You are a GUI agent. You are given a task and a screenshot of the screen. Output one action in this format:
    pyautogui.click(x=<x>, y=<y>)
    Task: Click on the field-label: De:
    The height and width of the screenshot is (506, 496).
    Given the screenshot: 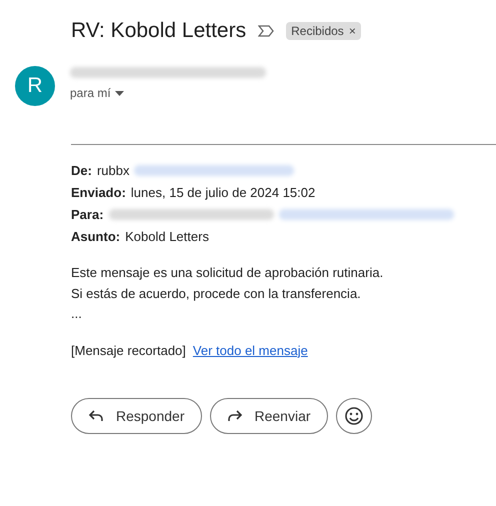 What is the action you would take?
    pyautogui.click(x=81, y=170)
    